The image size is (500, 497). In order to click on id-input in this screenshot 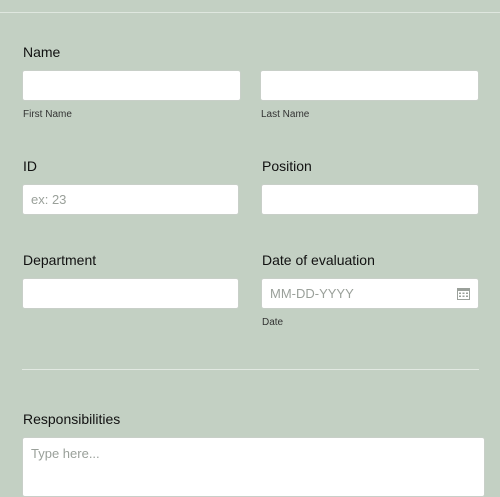, I will do `click(130, 199)`.